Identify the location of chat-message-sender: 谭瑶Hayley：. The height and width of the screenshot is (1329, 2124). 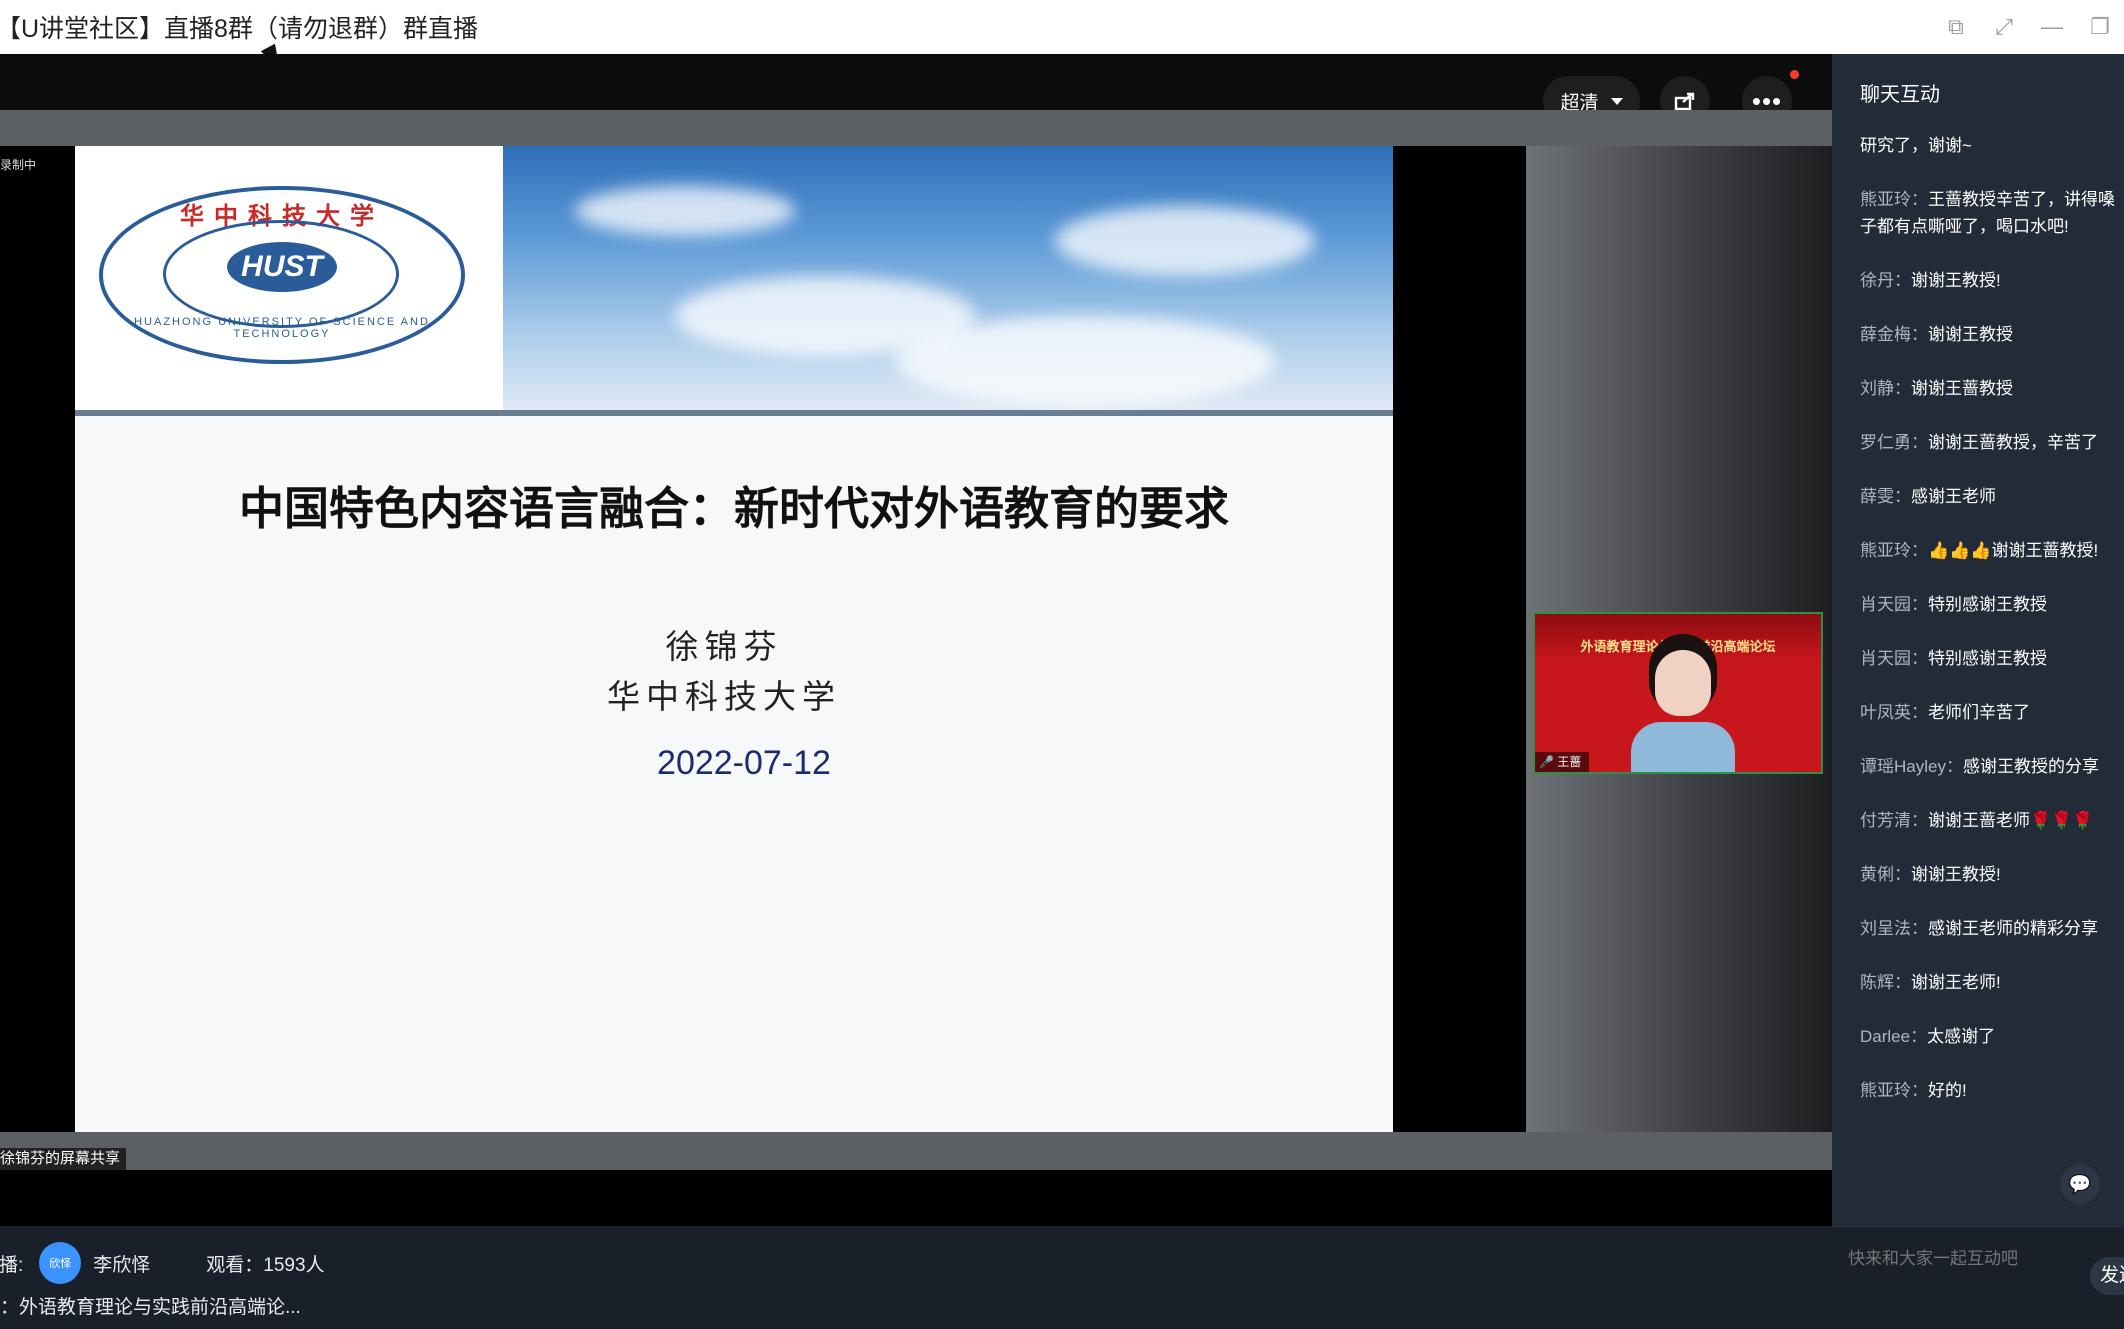
(1911, 766).